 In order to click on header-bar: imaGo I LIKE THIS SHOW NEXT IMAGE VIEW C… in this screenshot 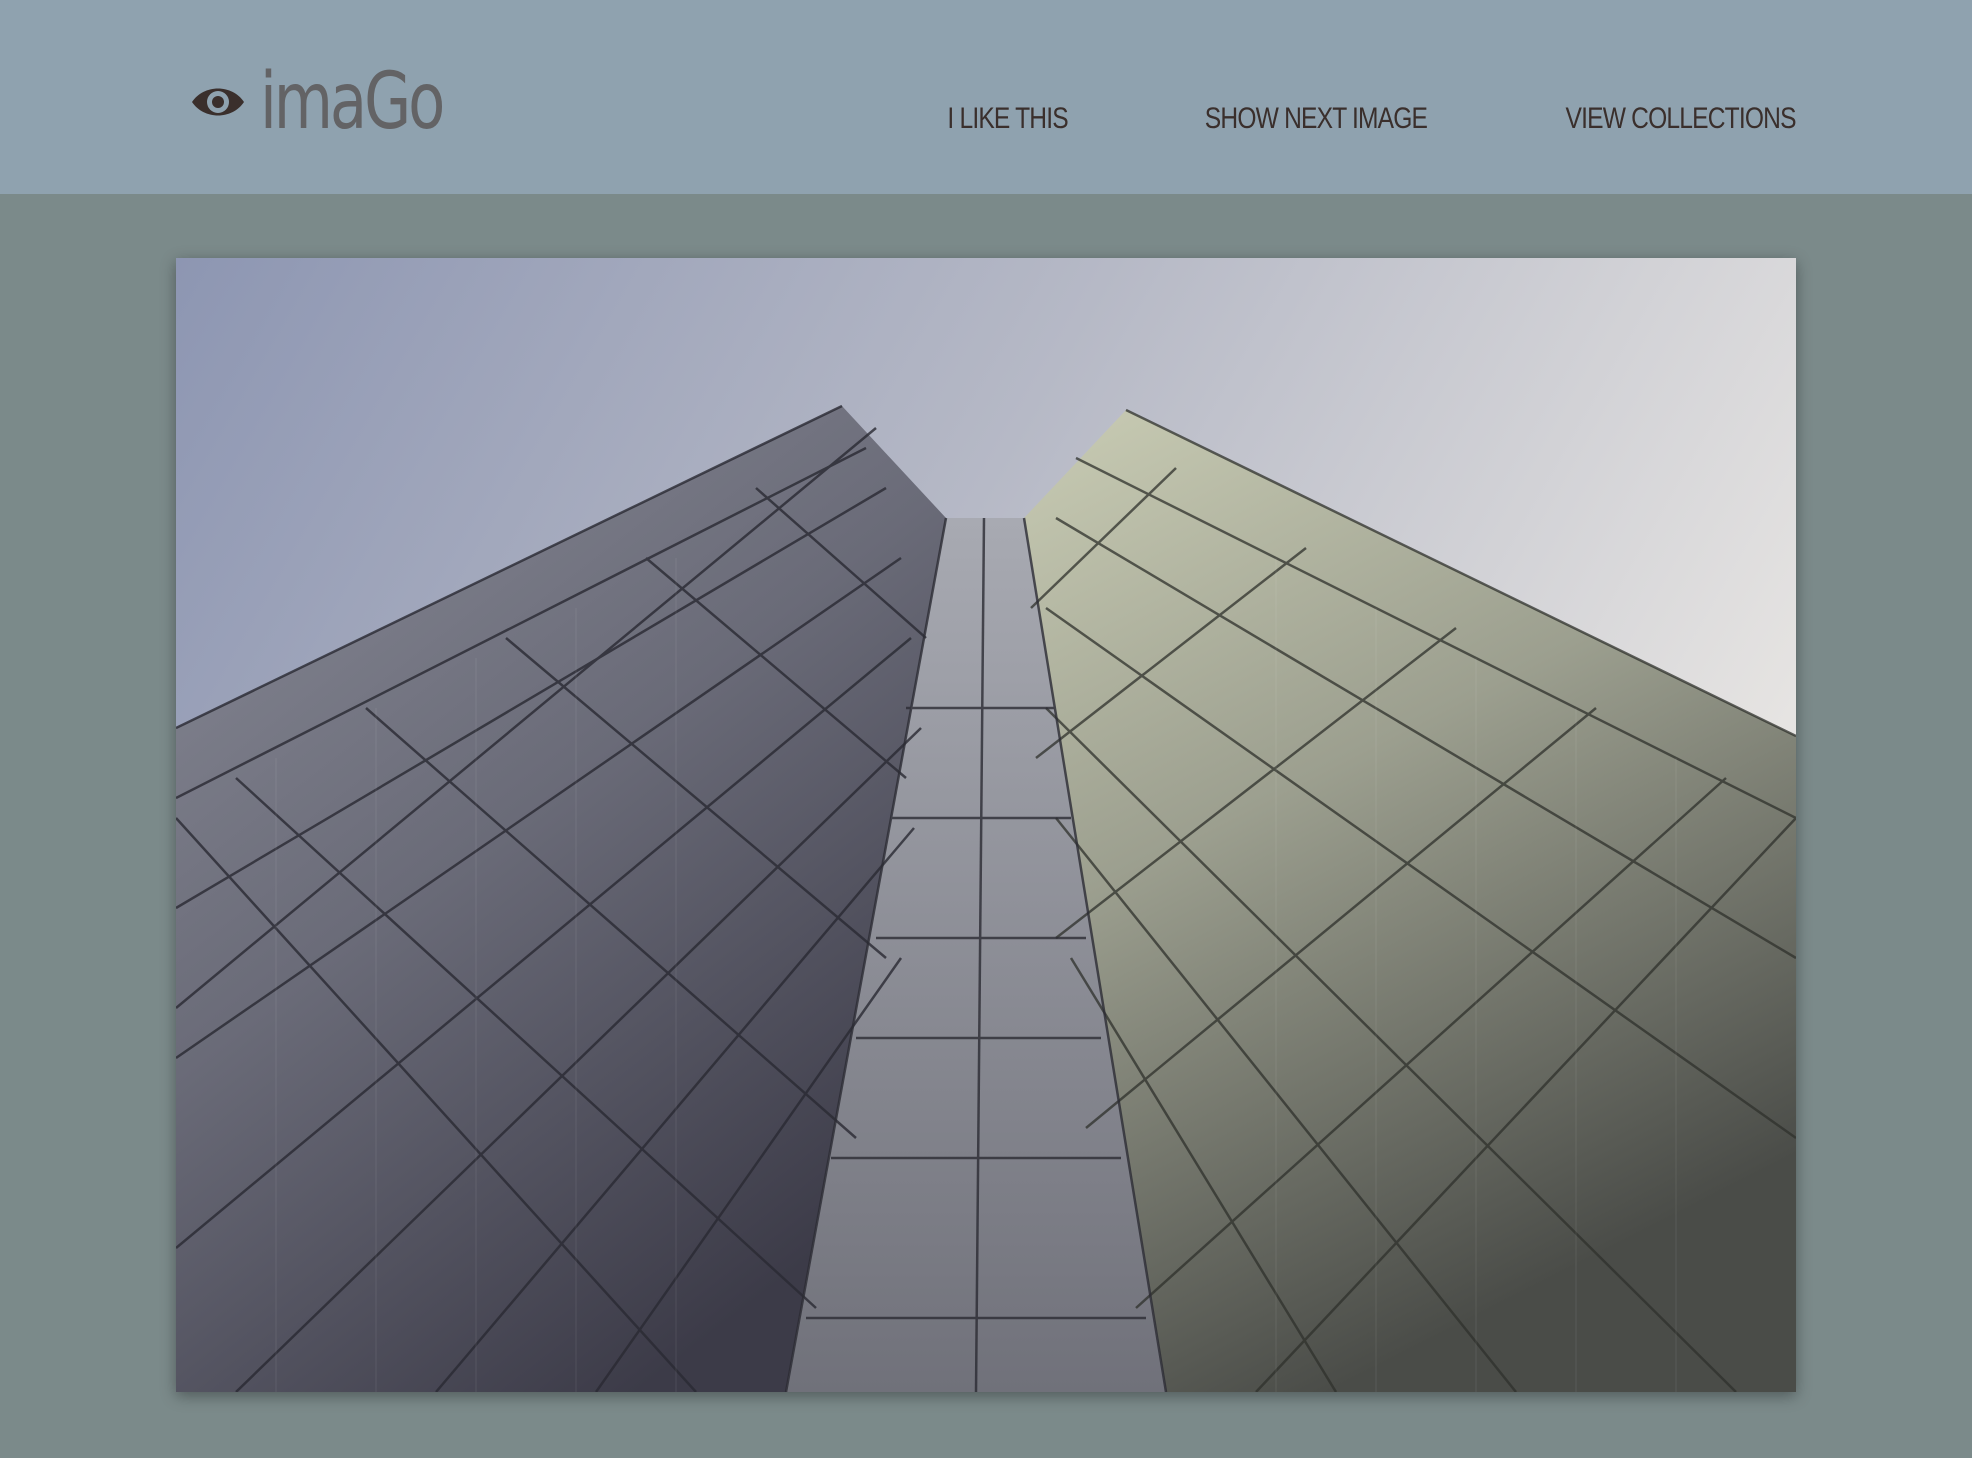, I will do `click(986, 97)`.